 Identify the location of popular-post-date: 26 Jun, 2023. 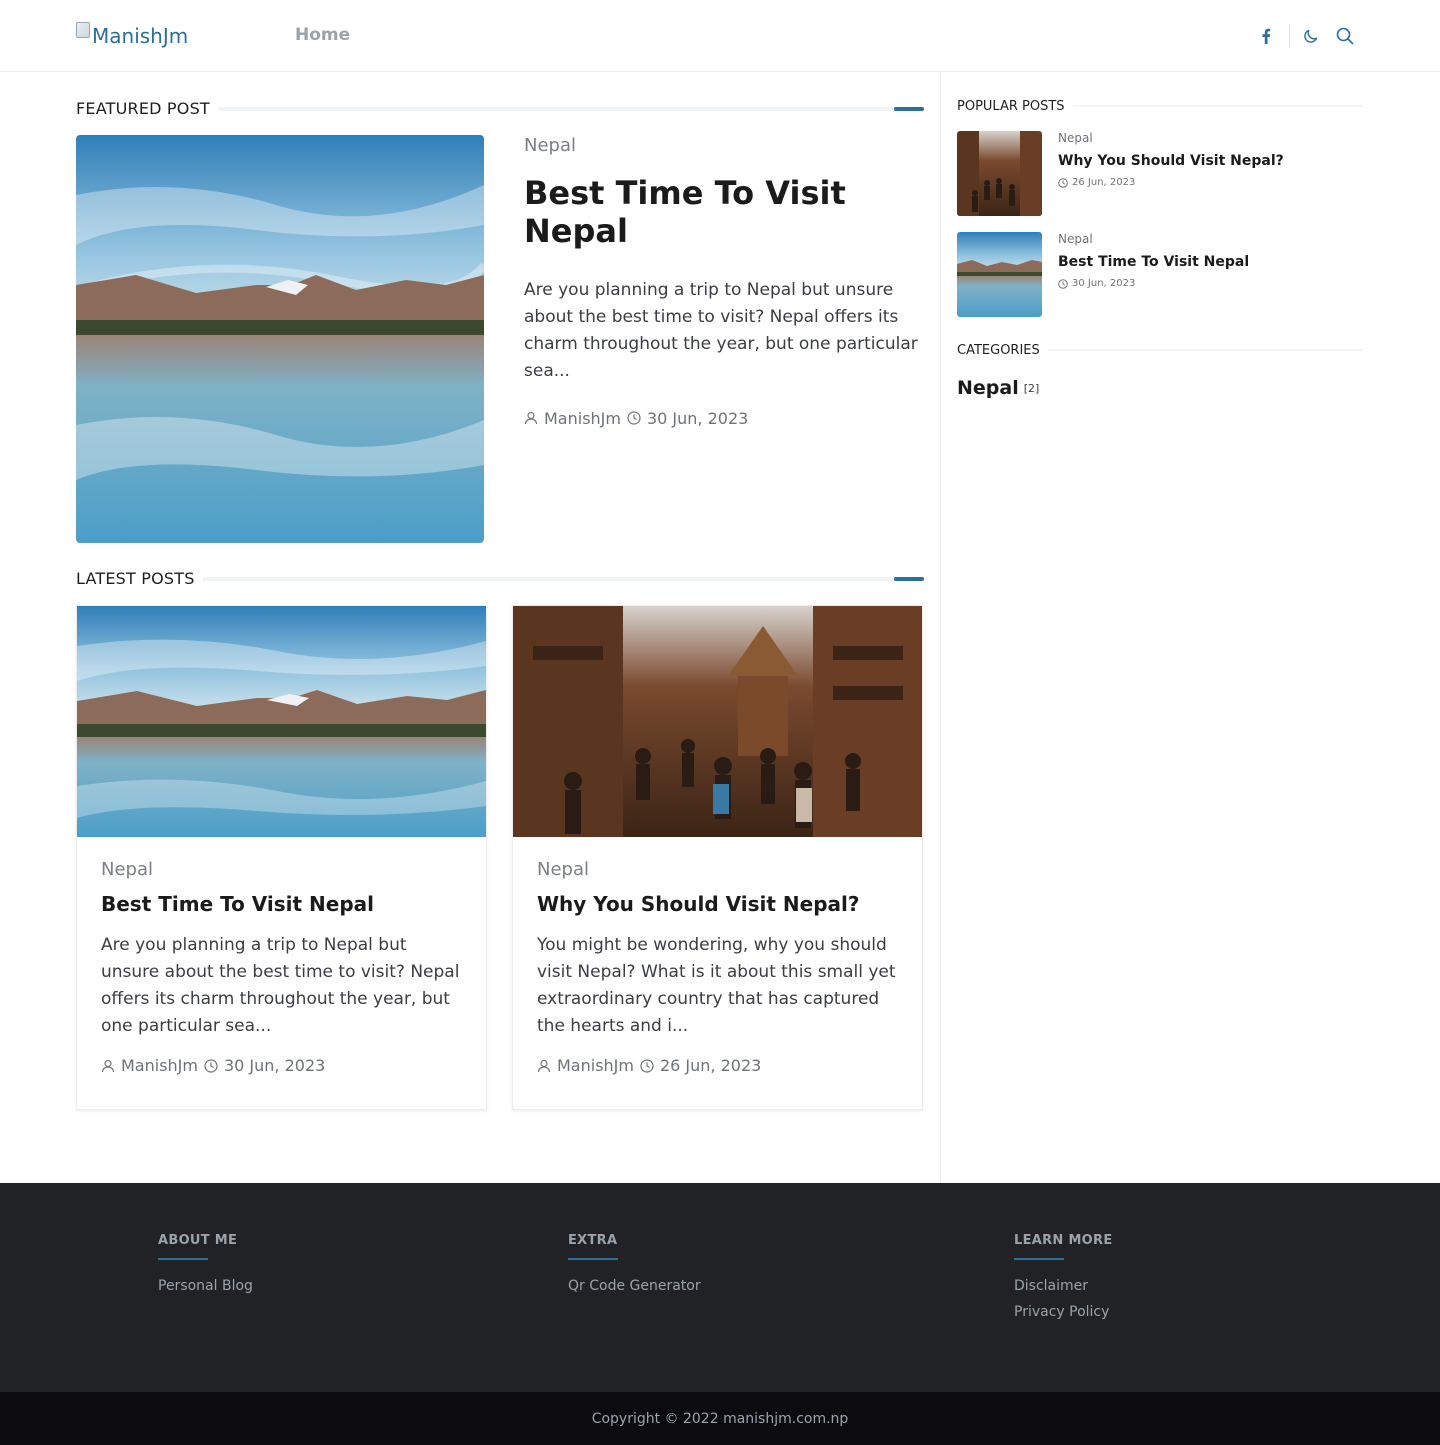
(1171, 182).